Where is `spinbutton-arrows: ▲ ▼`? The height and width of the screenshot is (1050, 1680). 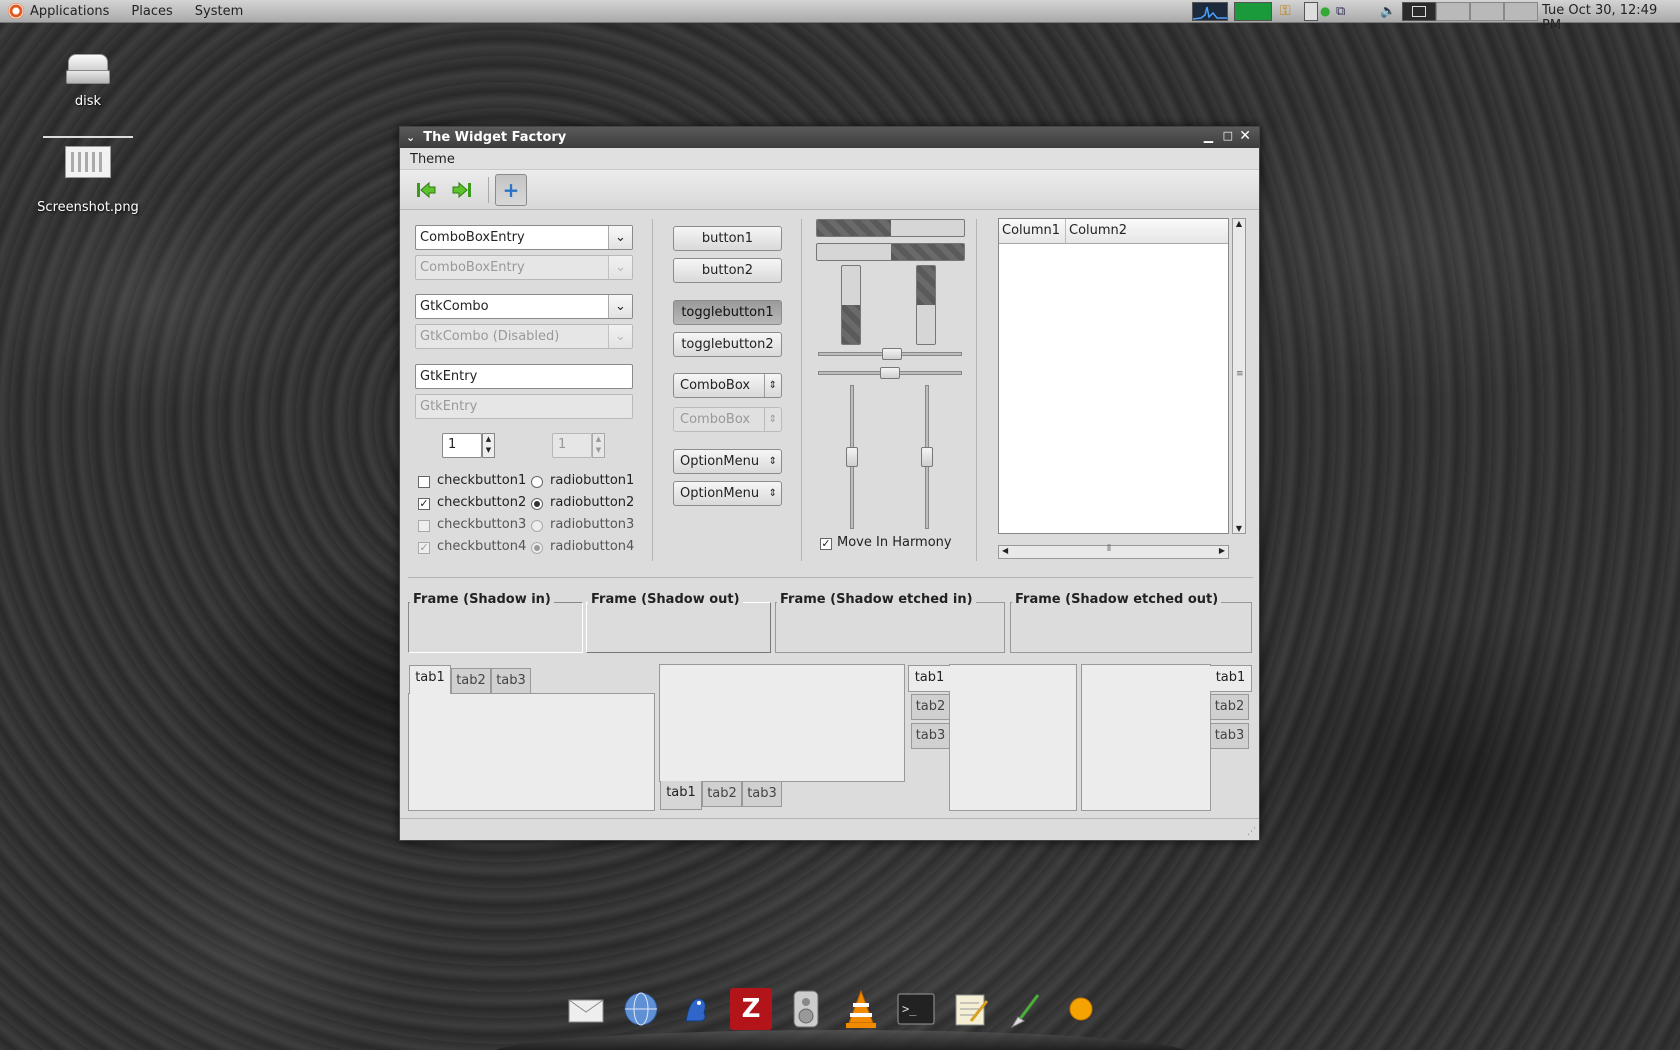 spinbutton-arrows: ▲ ▼ is located at coordinates (488, 445).